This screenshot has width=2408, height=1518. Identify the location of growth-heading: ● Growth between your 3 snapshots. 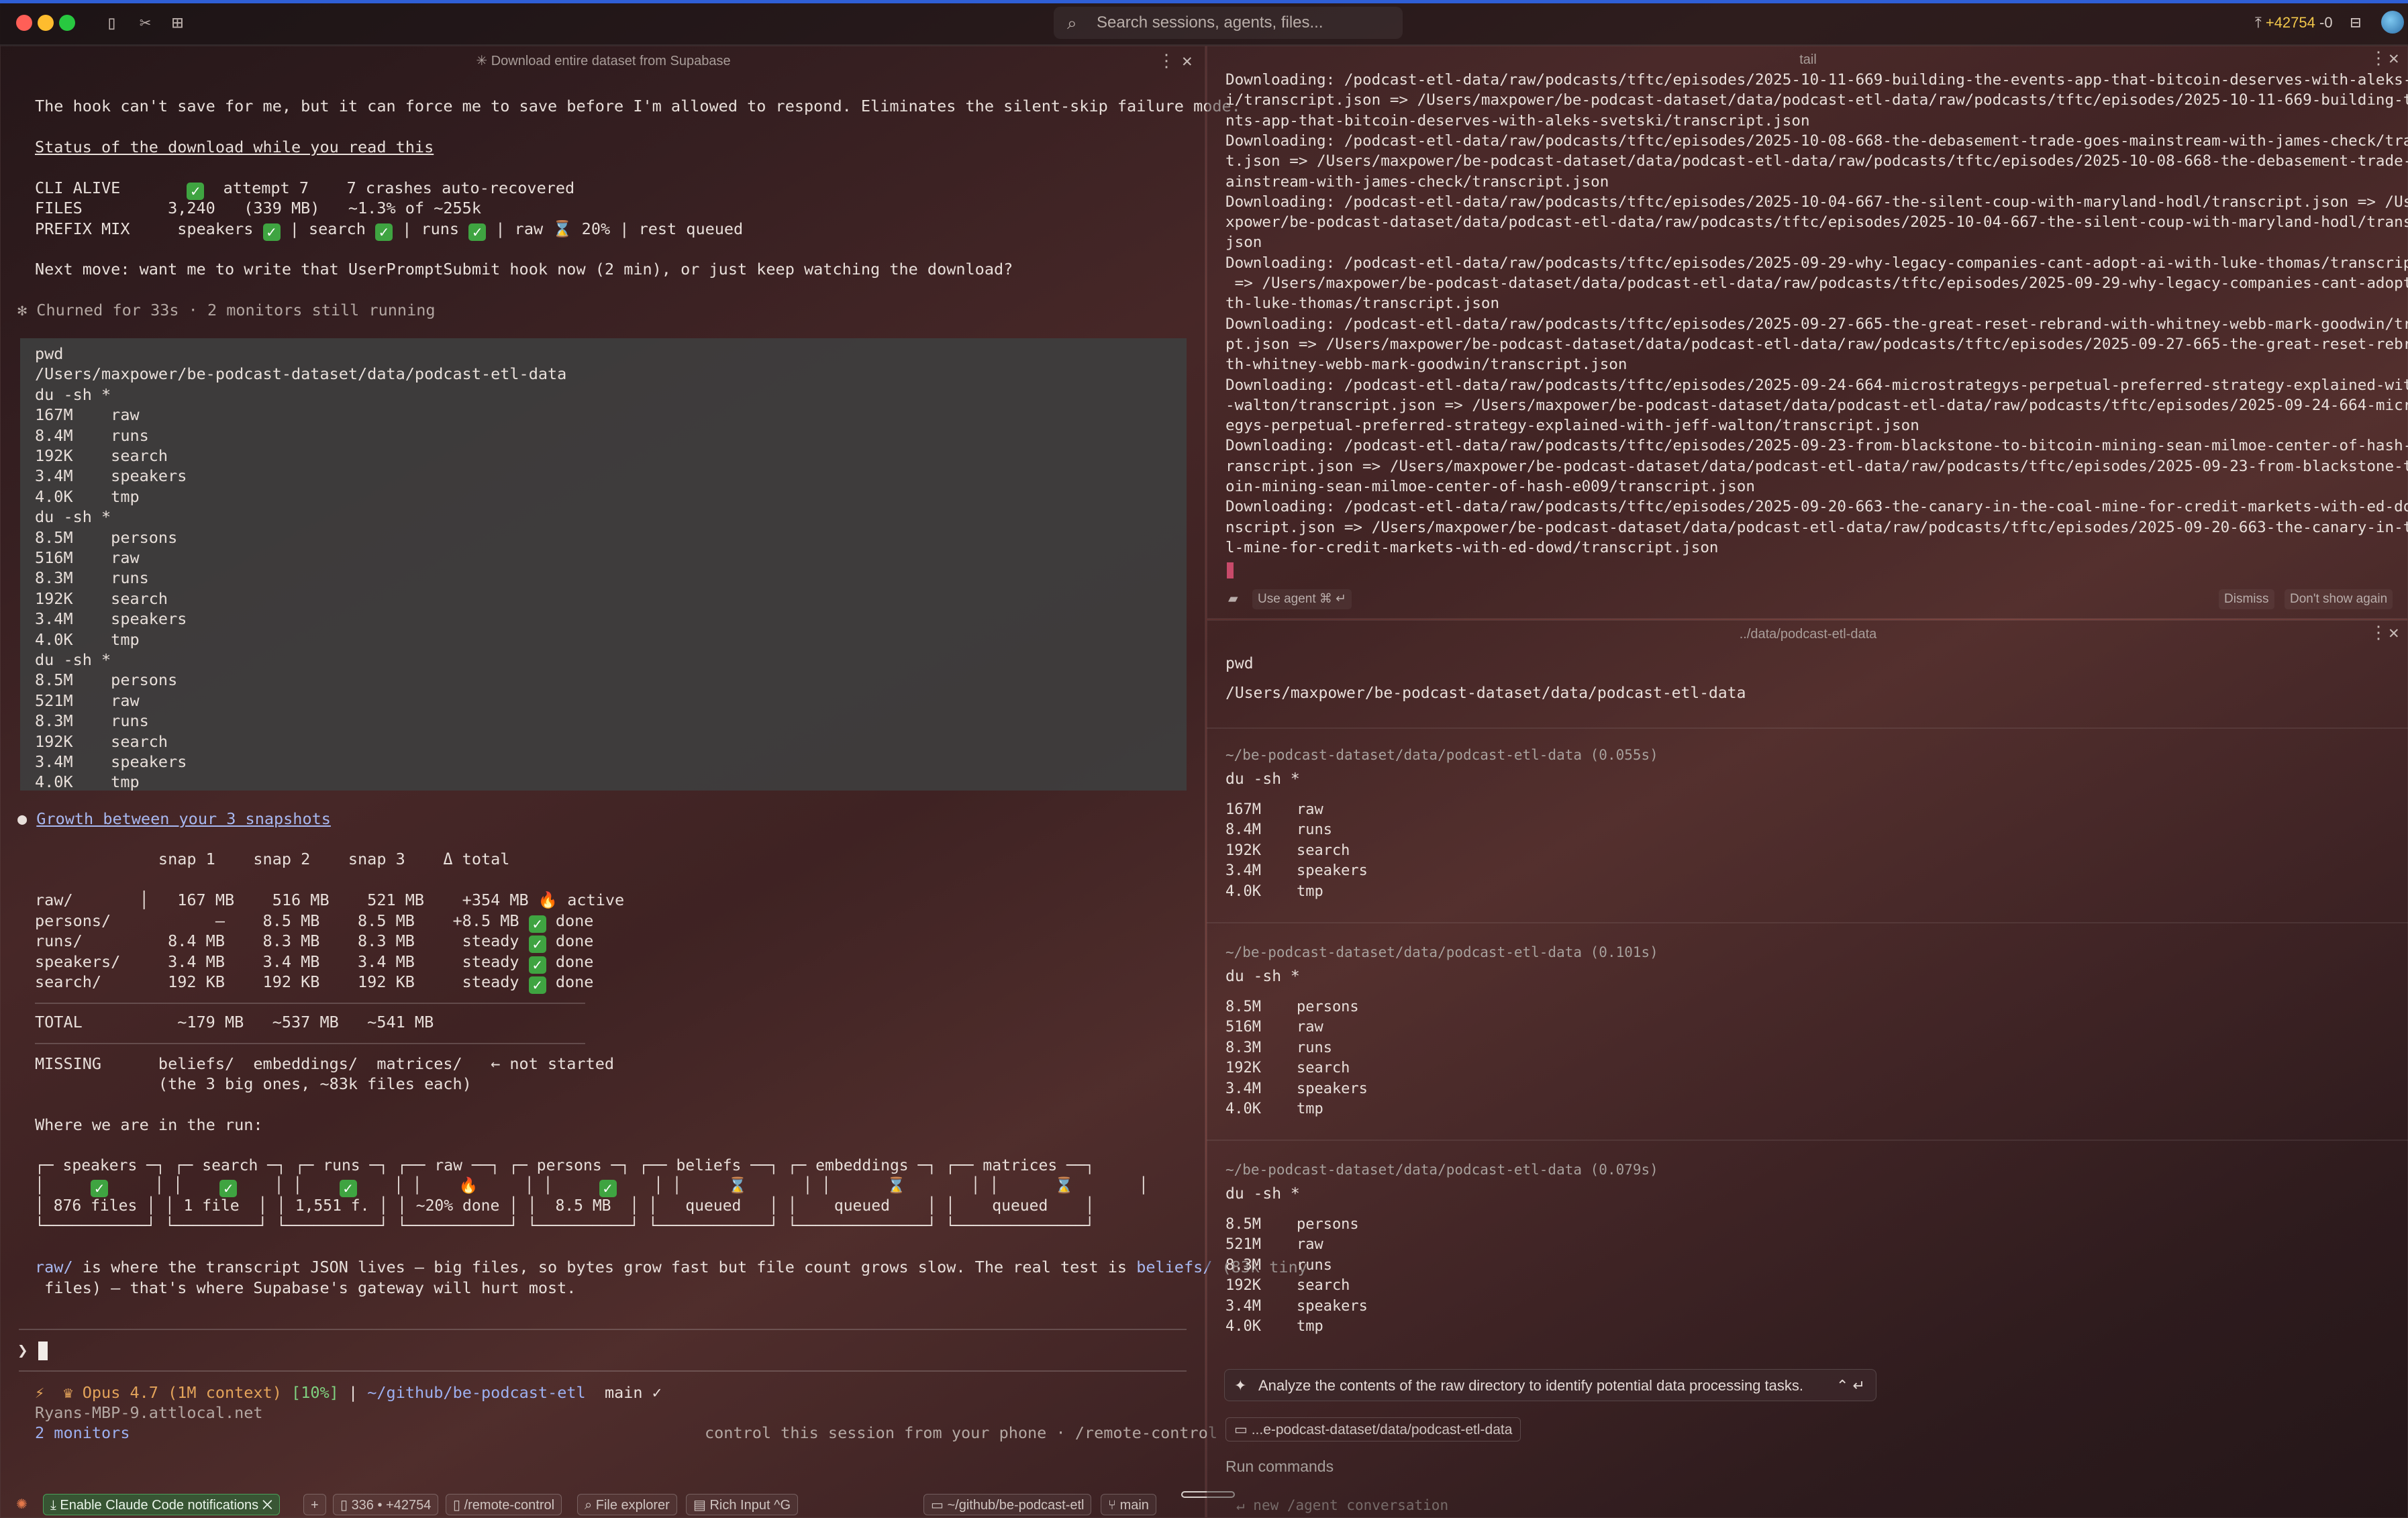
(174, 819).